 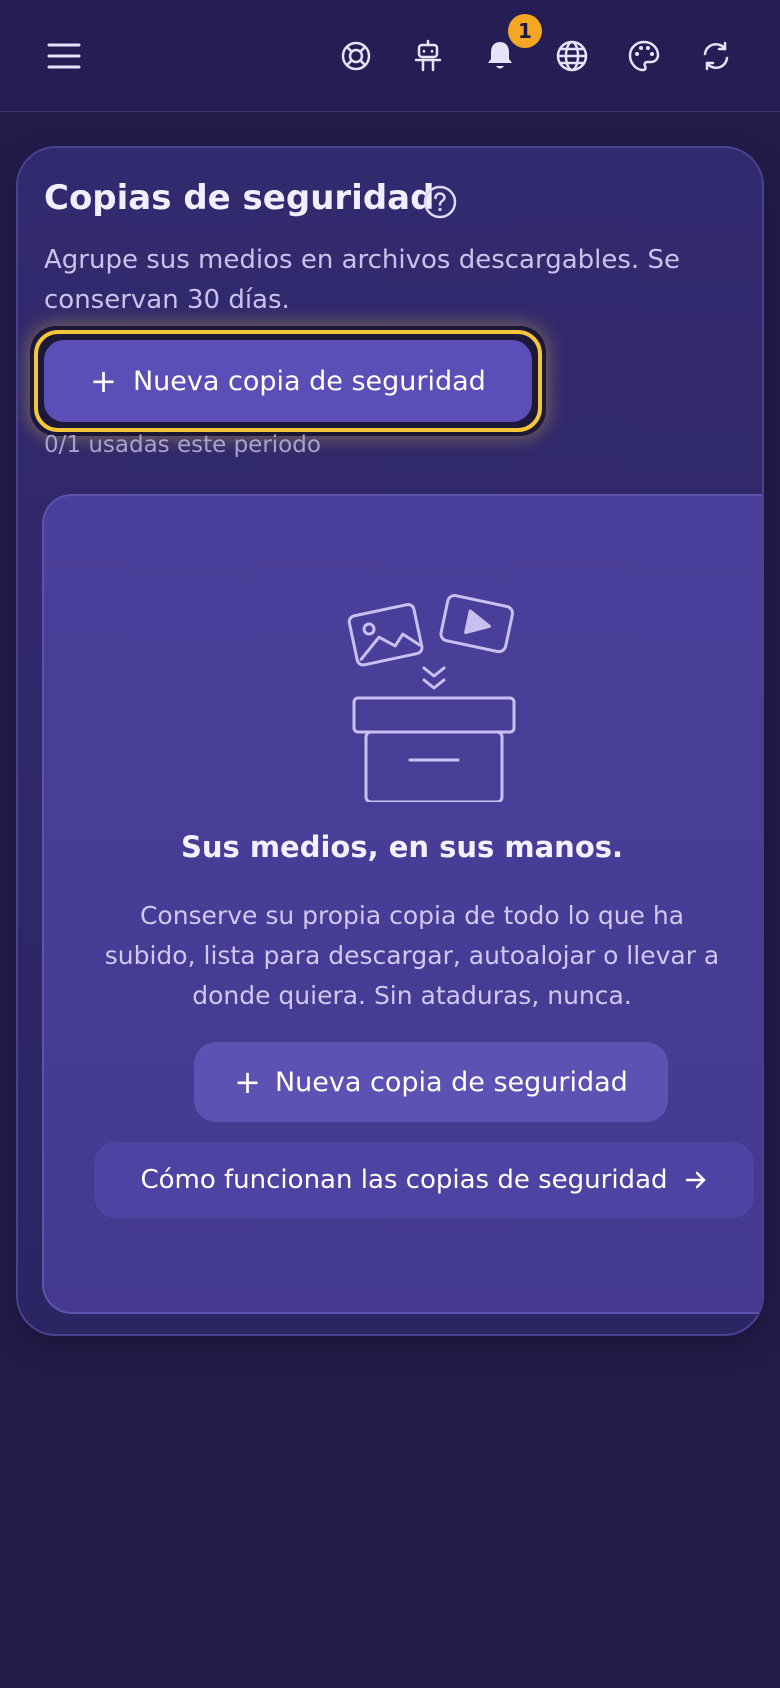 I want to click on menu-icon, so click(x=64, y=56).